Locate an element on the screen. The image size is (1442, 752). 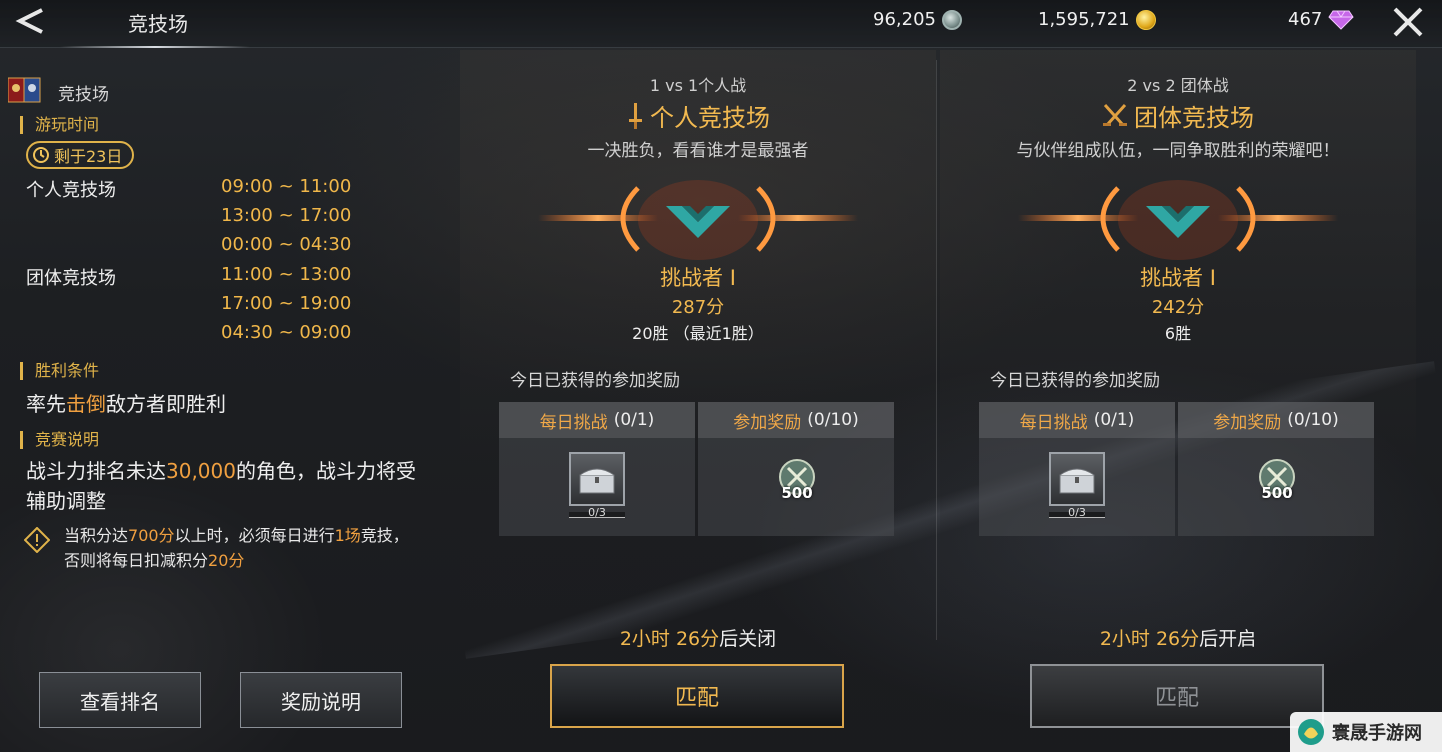
page-title: 竞技场 is located at coordinates (158, 24).